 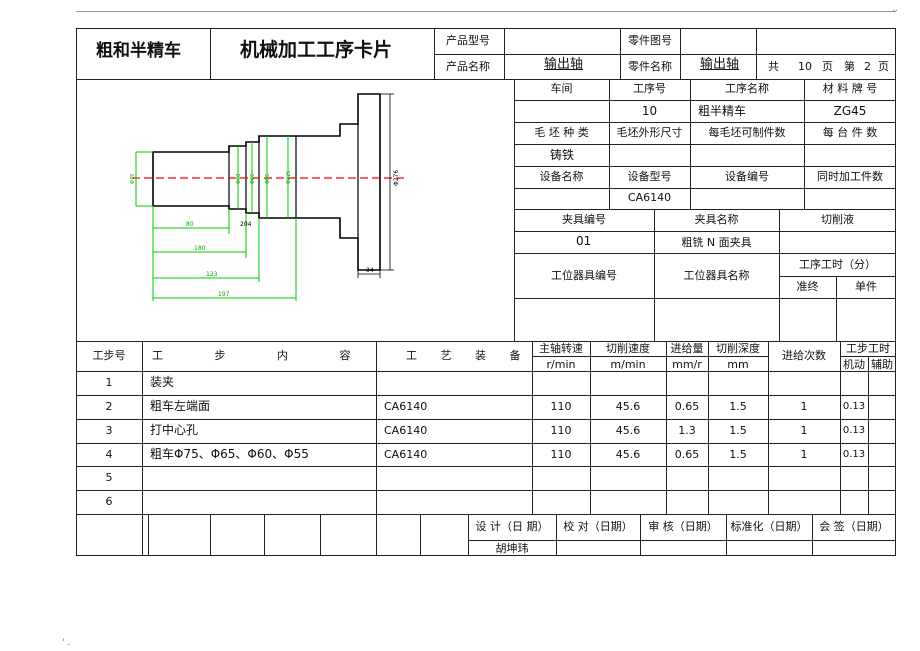 I want to click on col-spindle: 主轴转速, so click(x=561, y=348).